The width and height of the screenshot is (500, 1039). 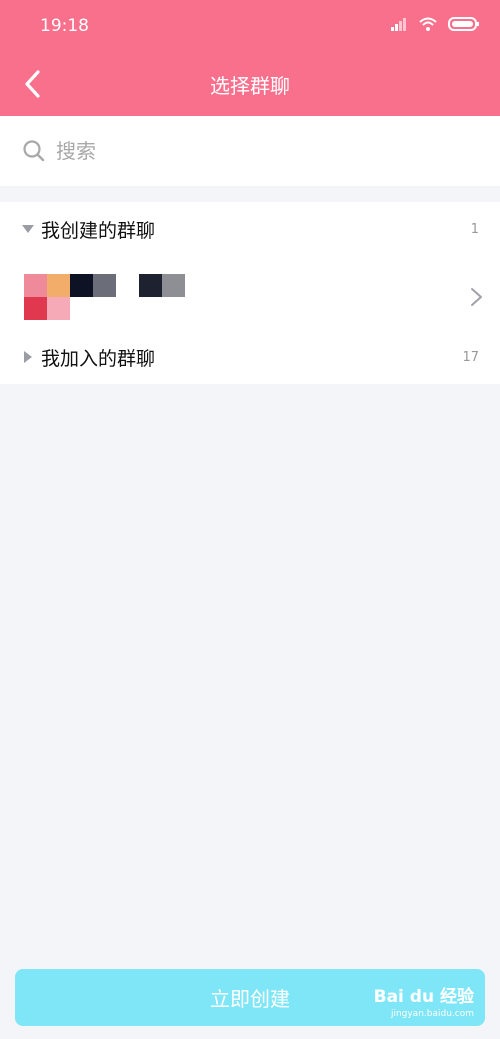 I want to click on page-title: 选择群聊, so click(x=250, y=86).